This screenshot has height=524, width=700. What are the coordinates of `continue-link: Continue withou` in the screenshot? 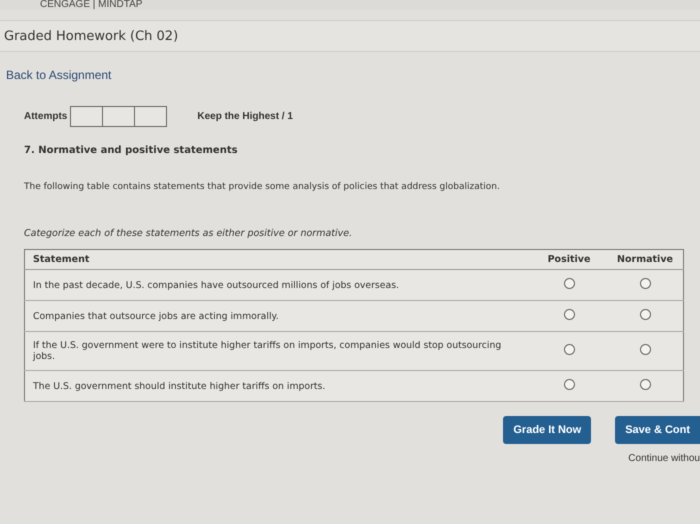 It's located at (664, 458).